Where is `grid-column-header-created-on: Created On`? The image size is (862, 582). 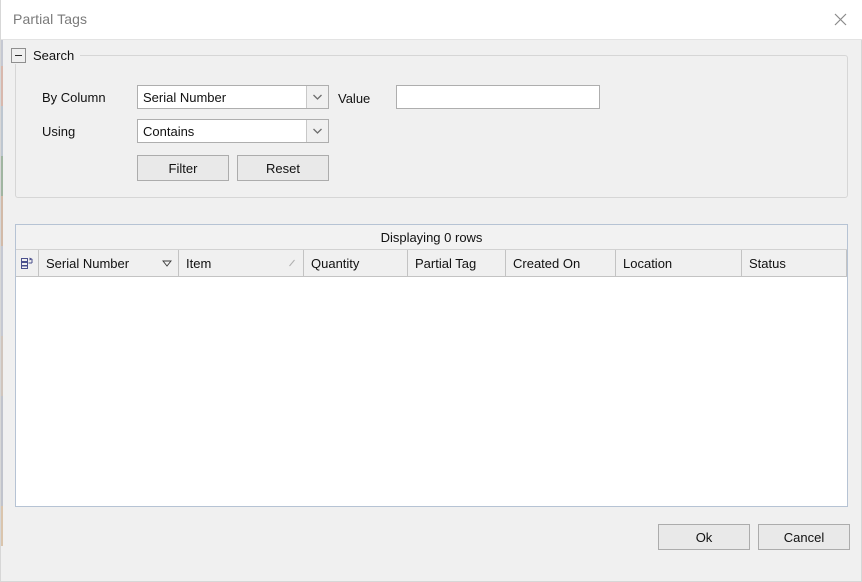
grid-column-header-created-on: Created On is located at coordinates (561, 263).